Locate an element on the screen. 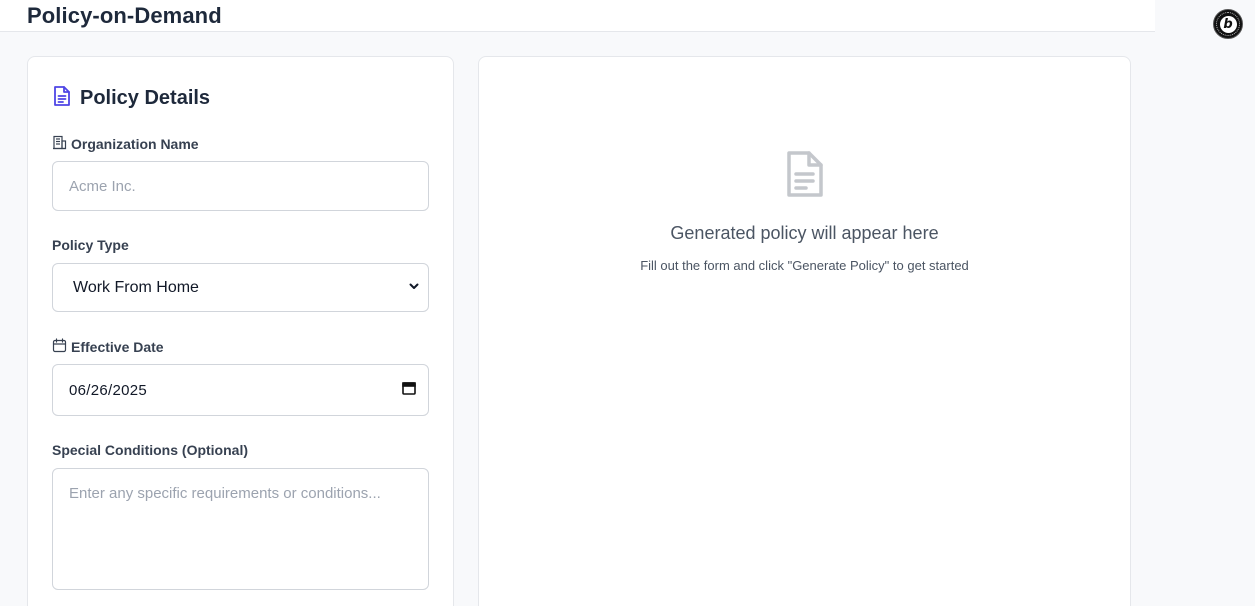 The image size is (1255, 606). special-conditions-label: Special Conditions (Optional) is located at coordinates (150, 450).